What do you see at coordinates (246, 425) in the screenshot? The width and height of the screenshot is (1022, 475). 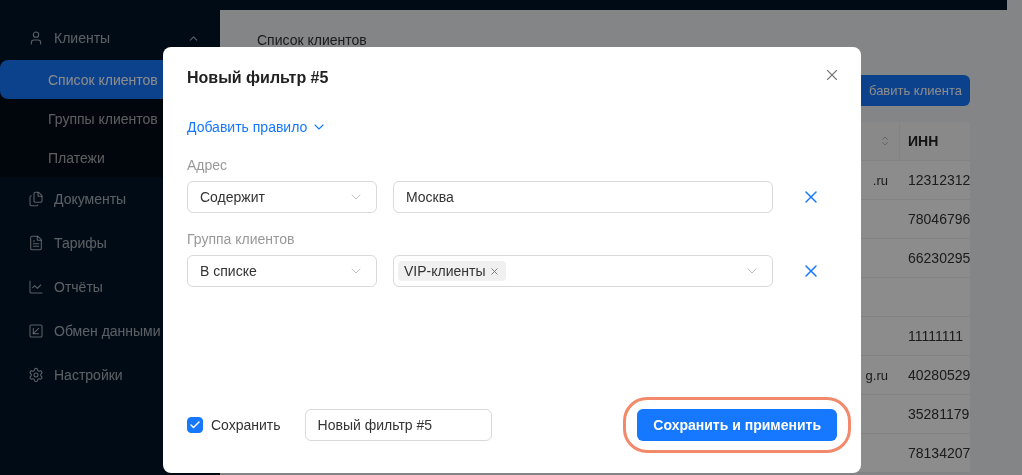 I see `checkbox-label: Сохранить` at bounding box center [246, 425].